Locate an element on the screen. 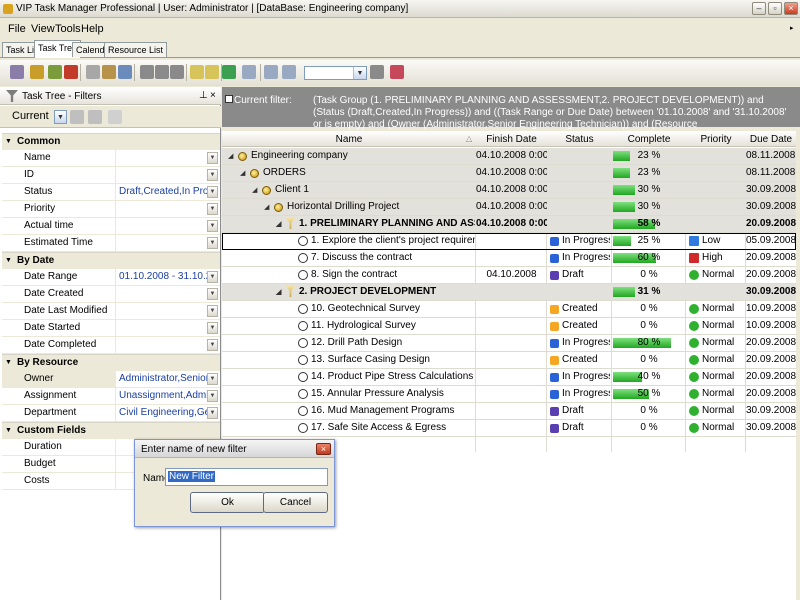 This screenshot has width=800, height=600. filter-section: ▼ Common is located at coordinates (111, 141).